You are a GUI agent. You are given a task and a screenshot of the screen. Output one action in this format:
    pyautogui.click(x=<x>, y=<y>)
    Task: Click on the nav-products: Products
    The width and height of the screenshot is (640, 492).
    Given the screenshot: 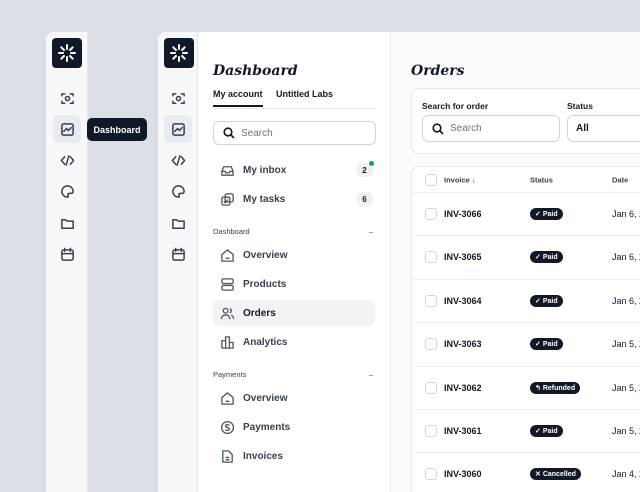 What is the action you would take?
    pyautogui.click(x=294, y=284)
    